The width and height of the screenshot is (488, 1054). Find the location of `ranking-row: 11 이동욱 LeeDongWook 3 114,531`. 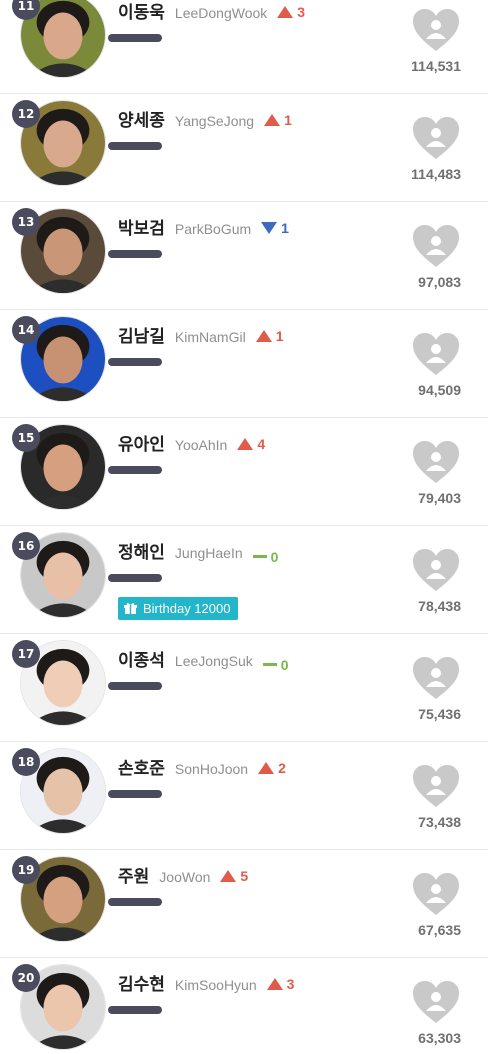

ranking-row: 11 이동욱 LeeDongWook 3 114,531 is located at coordinates (244, 47).